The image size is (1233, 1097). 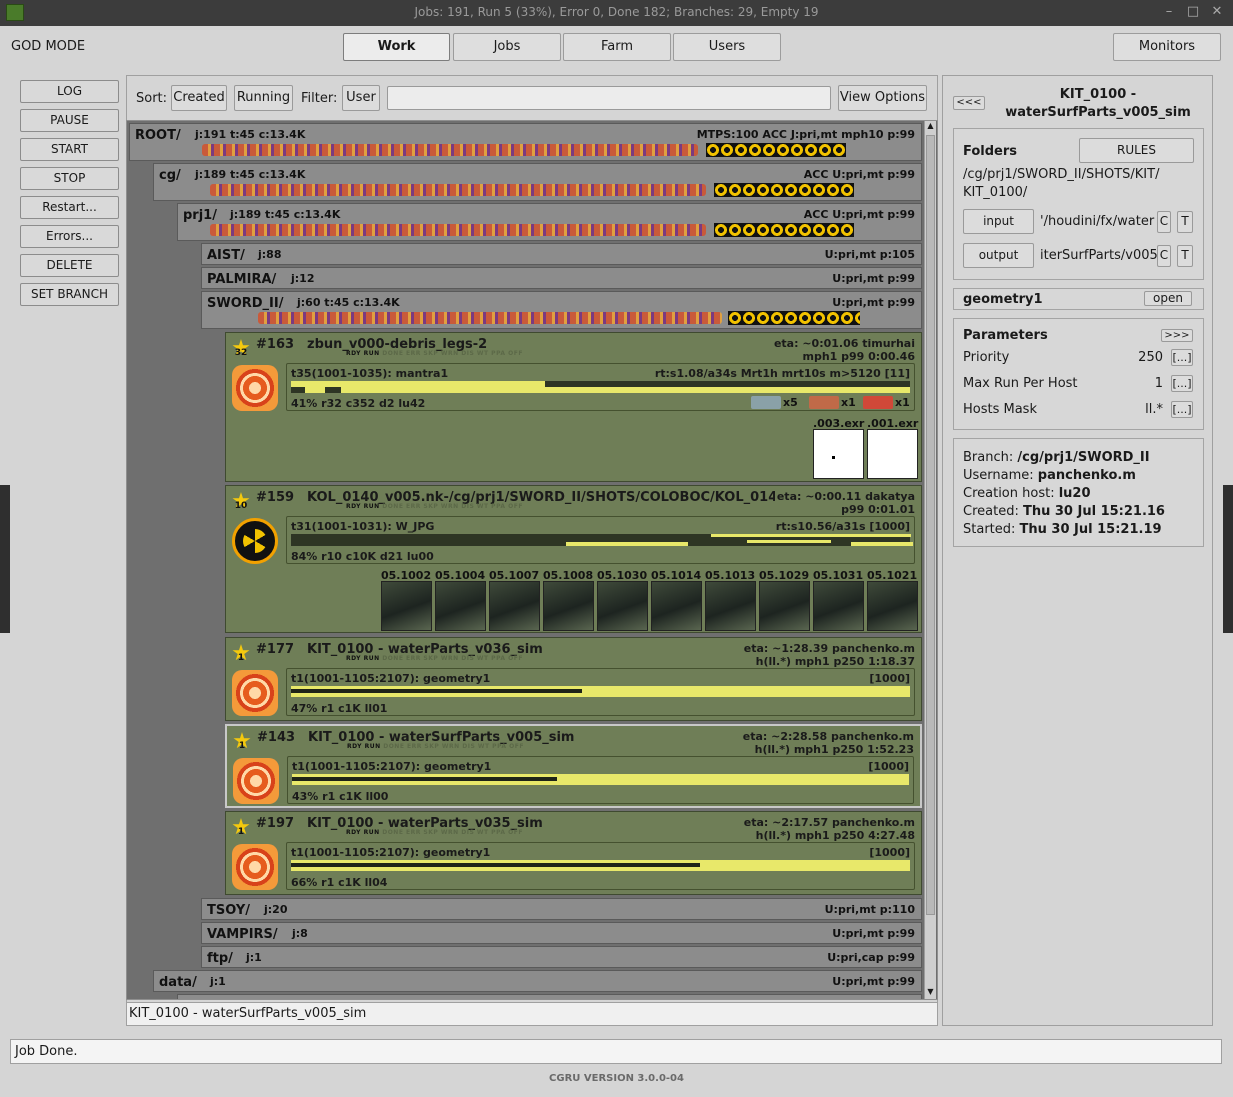 What do you see at coordinates (1182, 383) in the screenshot?
I see `edit-max-run-button: [...]` at bounding box center [1182, 383].